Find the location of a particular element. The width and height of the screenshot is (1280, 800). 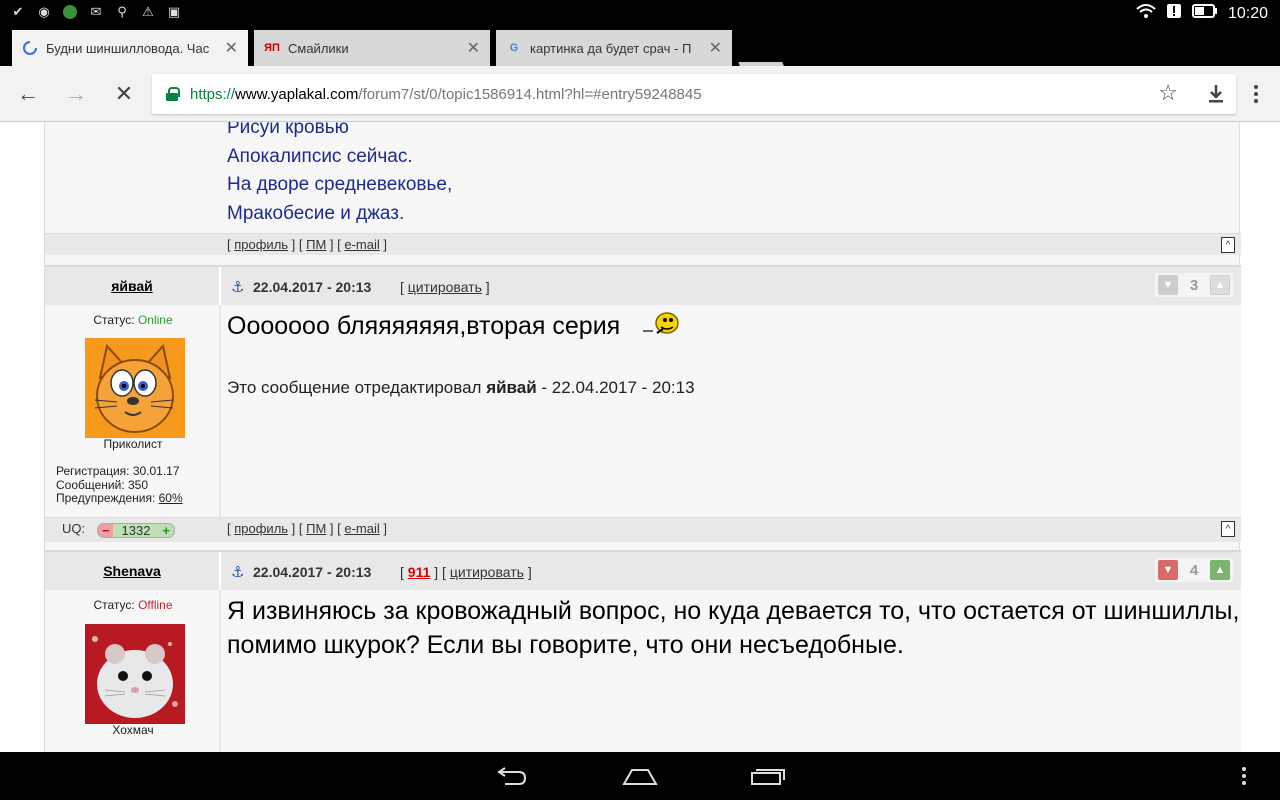

back-arrow-icon: ← is located at coordinates (28, 94).